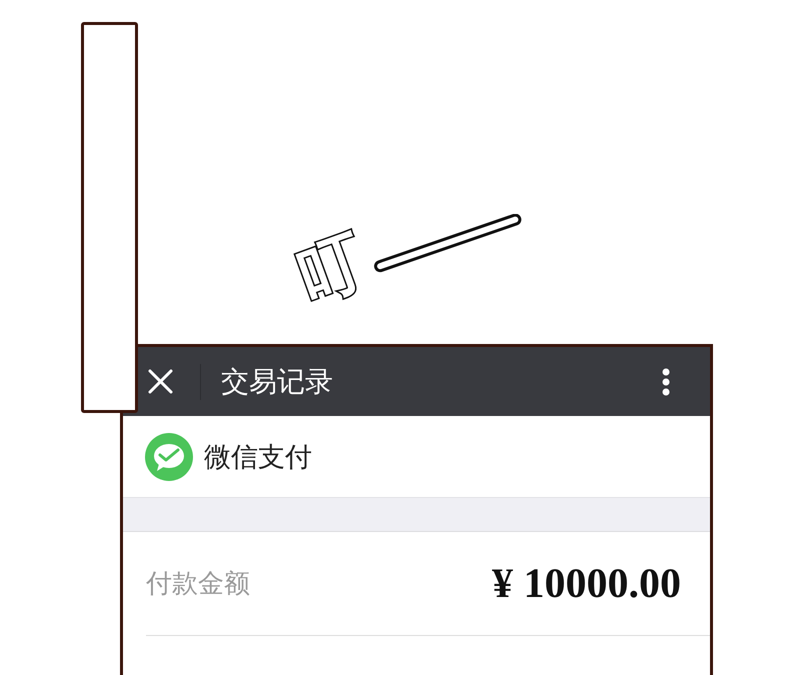 Image resolution: width=800 pixels, height=675 pixels. Describe the element at coordinates (169, 456) in the screenshot. I see `chat-bubble-check-icon` at that location.